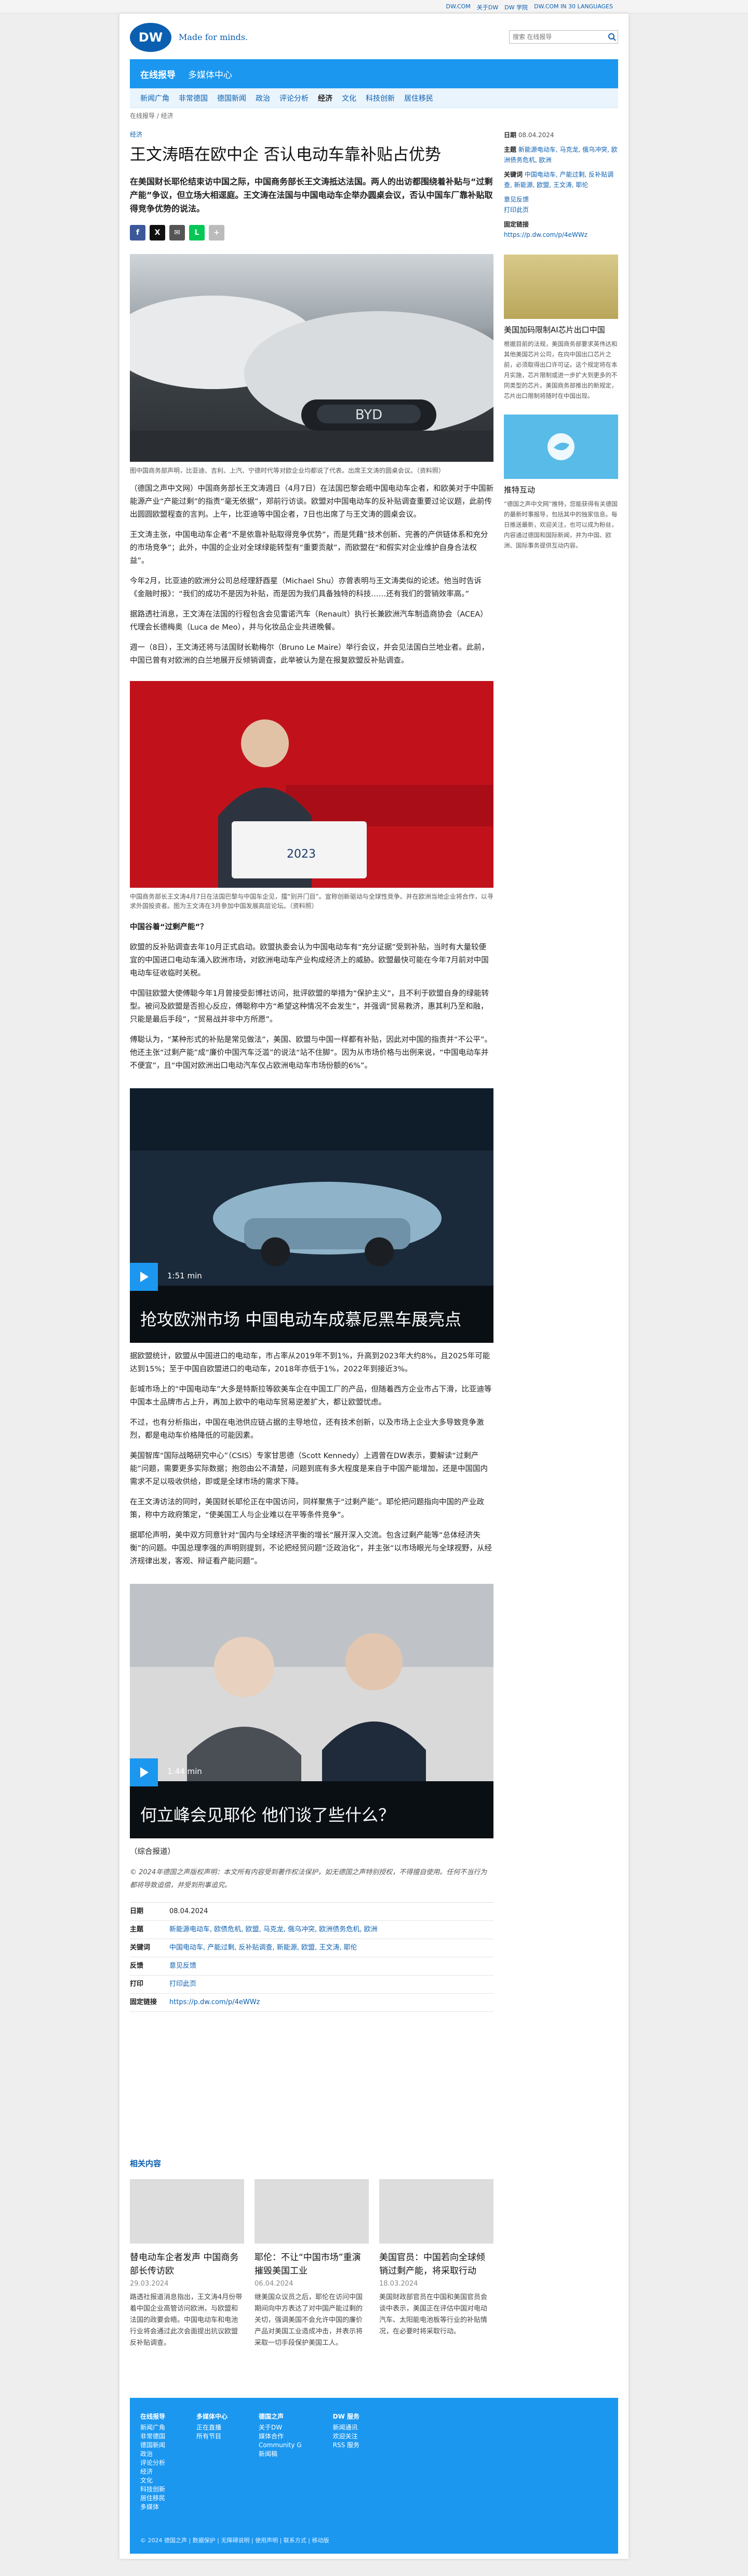 The width and height of the screenshot is (748, 2576). What do you see at coordinates (182, 1984) in the screenshot?
I see `print-link: 打印此页` at bounding box center [182, 1984].